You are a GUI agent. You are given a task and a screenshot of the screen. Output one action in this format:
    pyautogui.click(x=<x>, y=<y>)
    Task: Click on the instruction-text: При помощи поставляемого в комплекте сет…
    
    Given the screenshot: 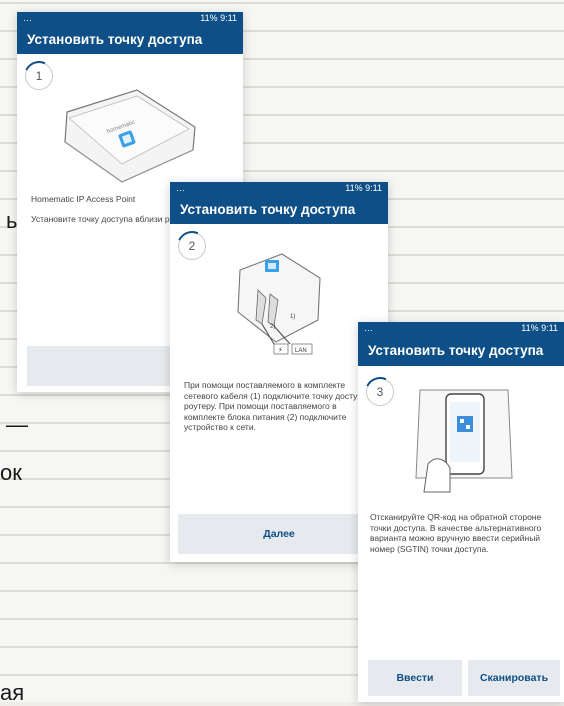 What is the action you would take?
    pyautogui.click(x=278, y=406)
    